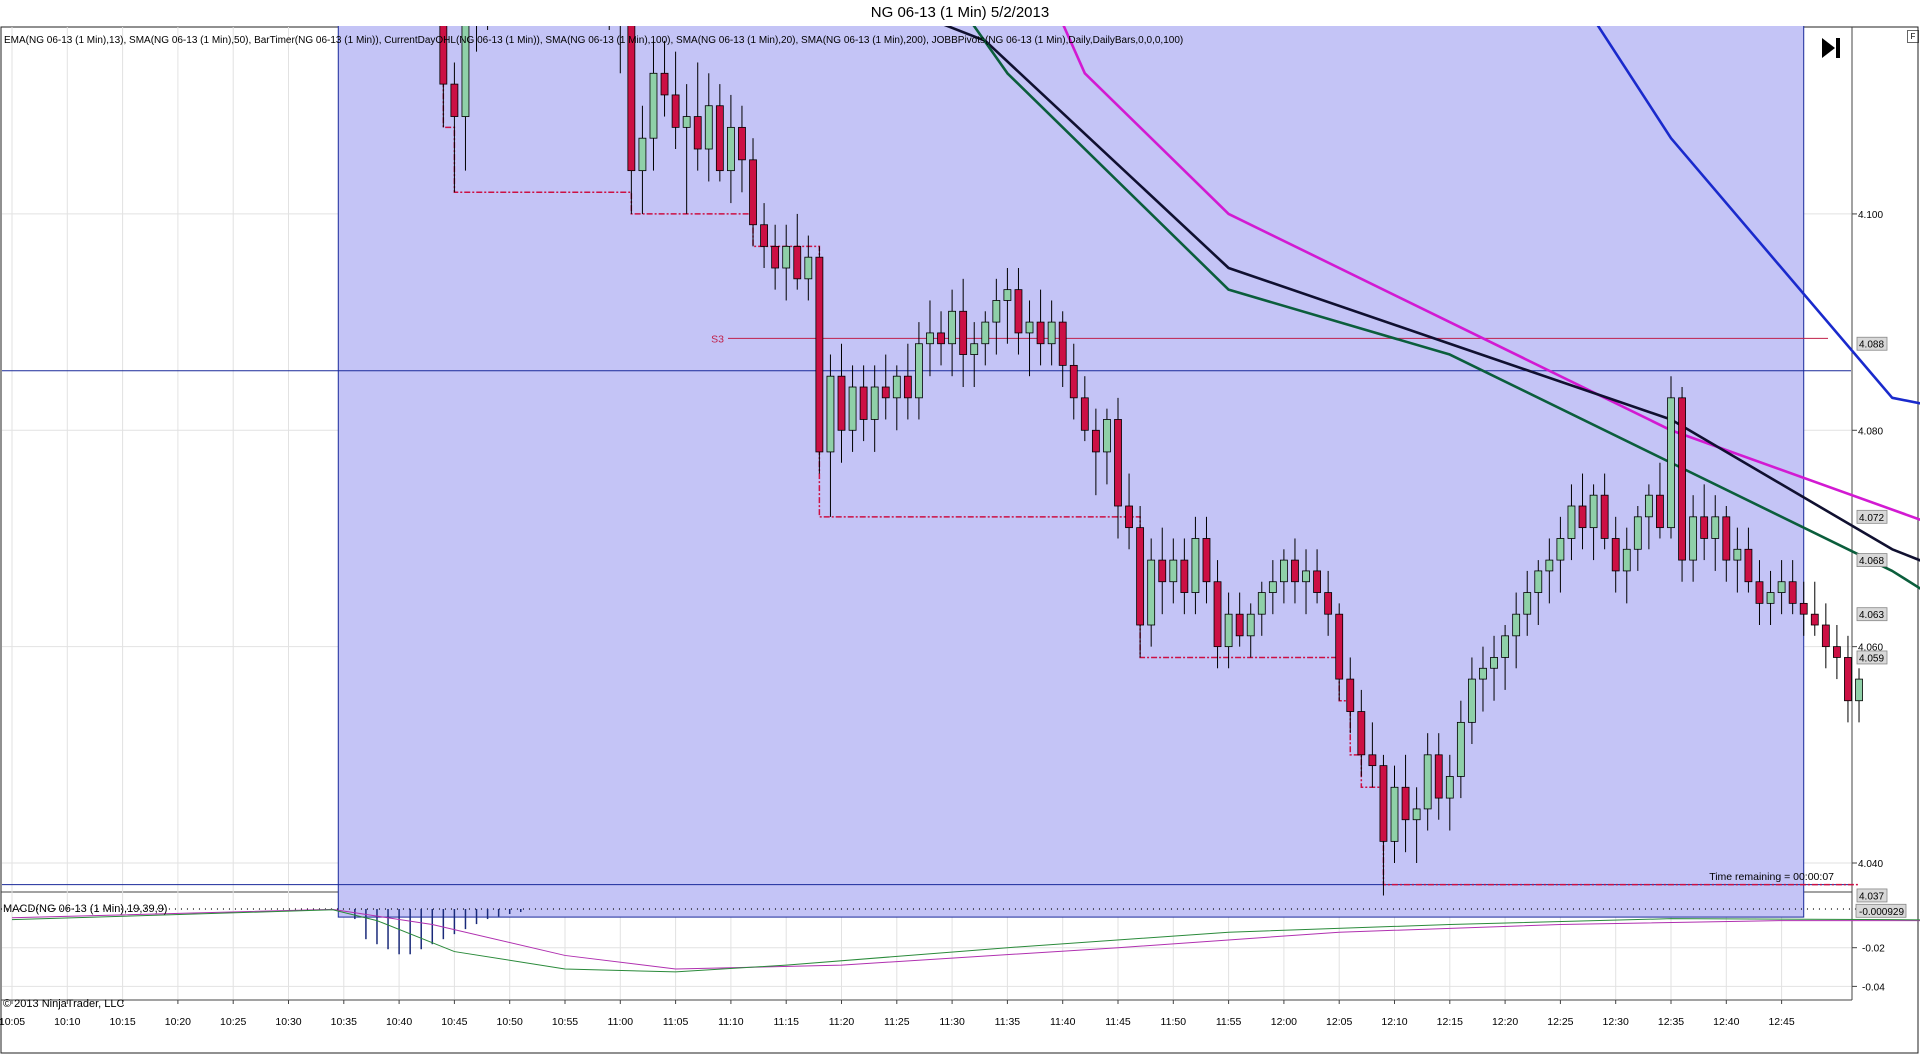 The height and width of the screenshot is (1060, 1920). What do you see at coordinates (1671, 1022) in the screenshot?
I see `x-tick-label: 12:35` at bounding box center [1671, 1022].